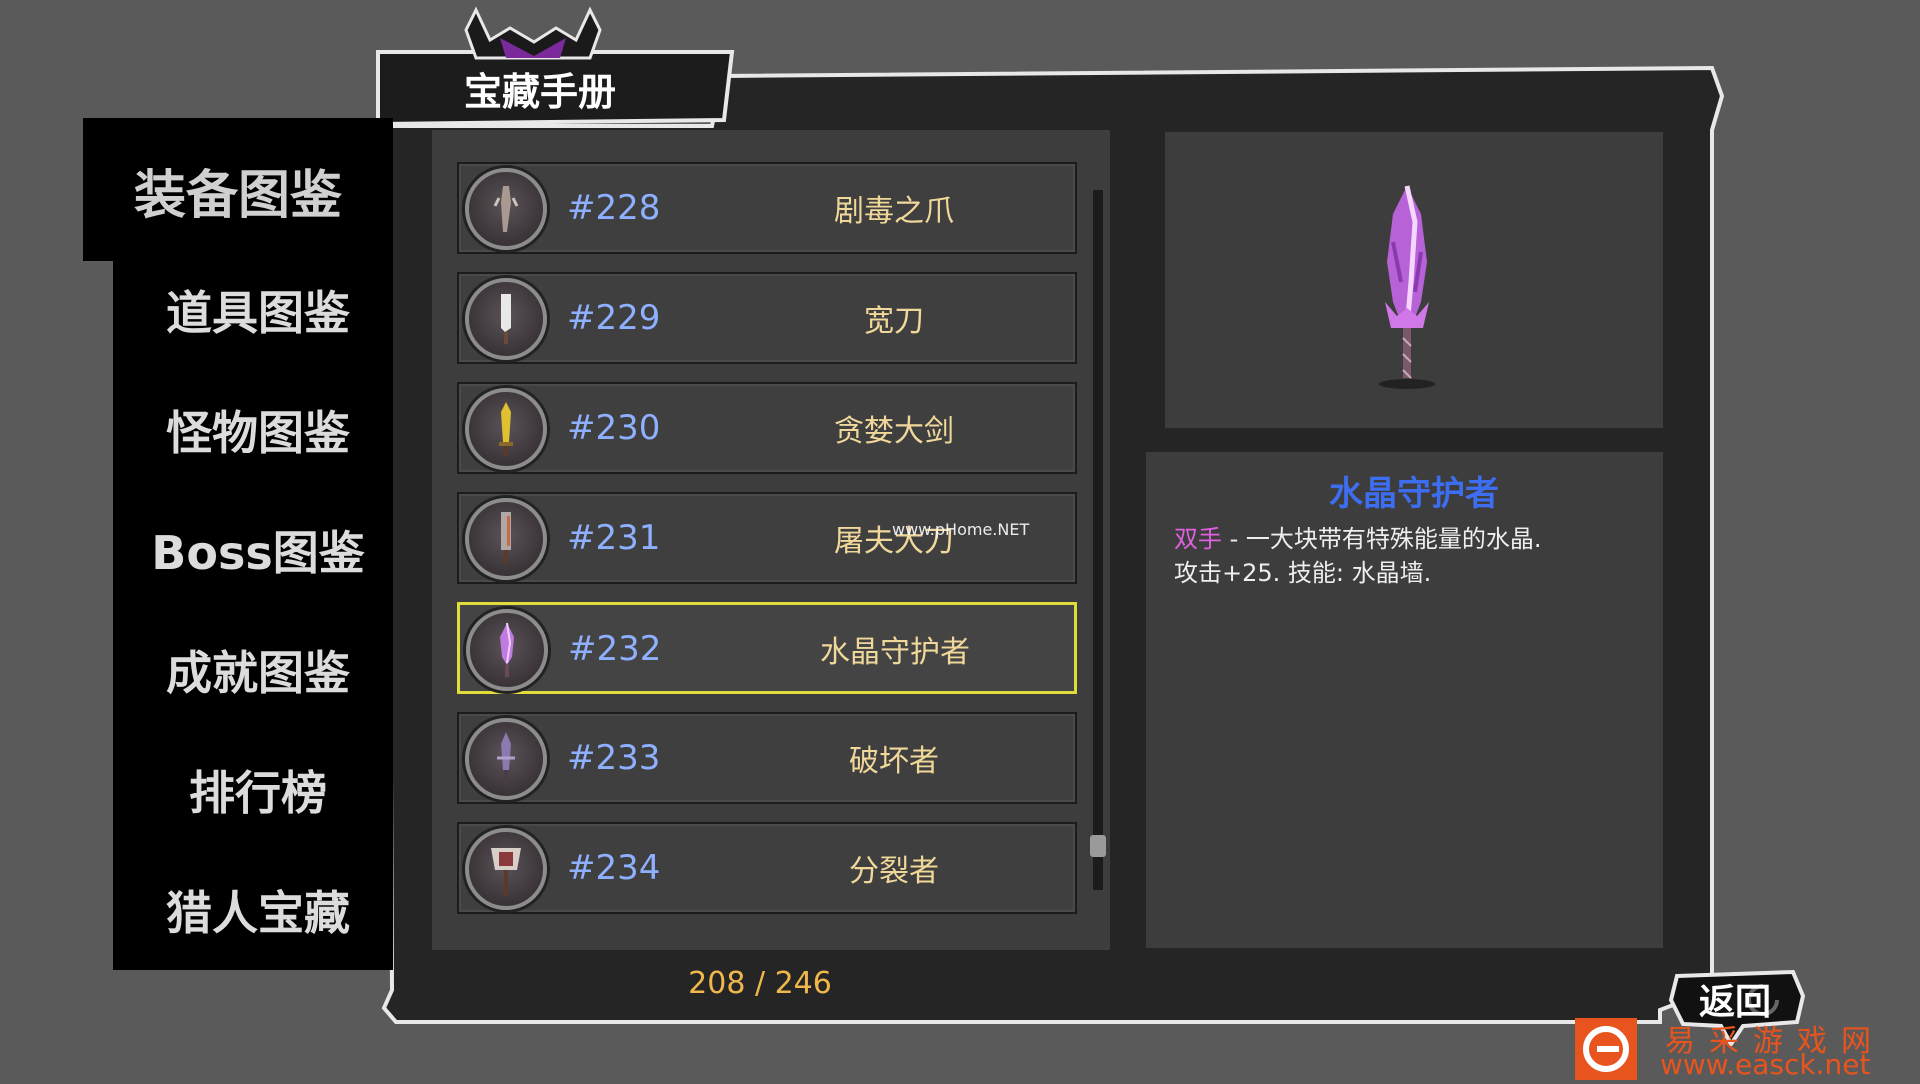 The image size is (1920, 1084). Describe the element at coordinates (506, 869) in the screenshot. I see `axe-icon` at that location.